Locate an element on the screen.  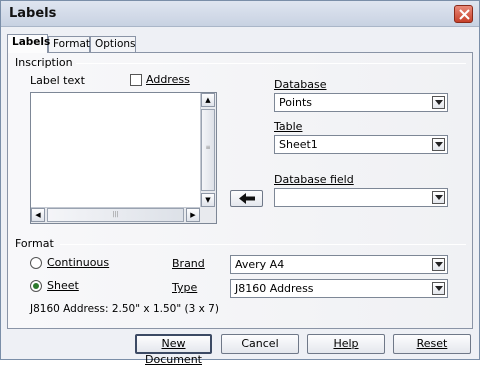
scroll-left-button: ◀ is located at coordinates (38, 215).